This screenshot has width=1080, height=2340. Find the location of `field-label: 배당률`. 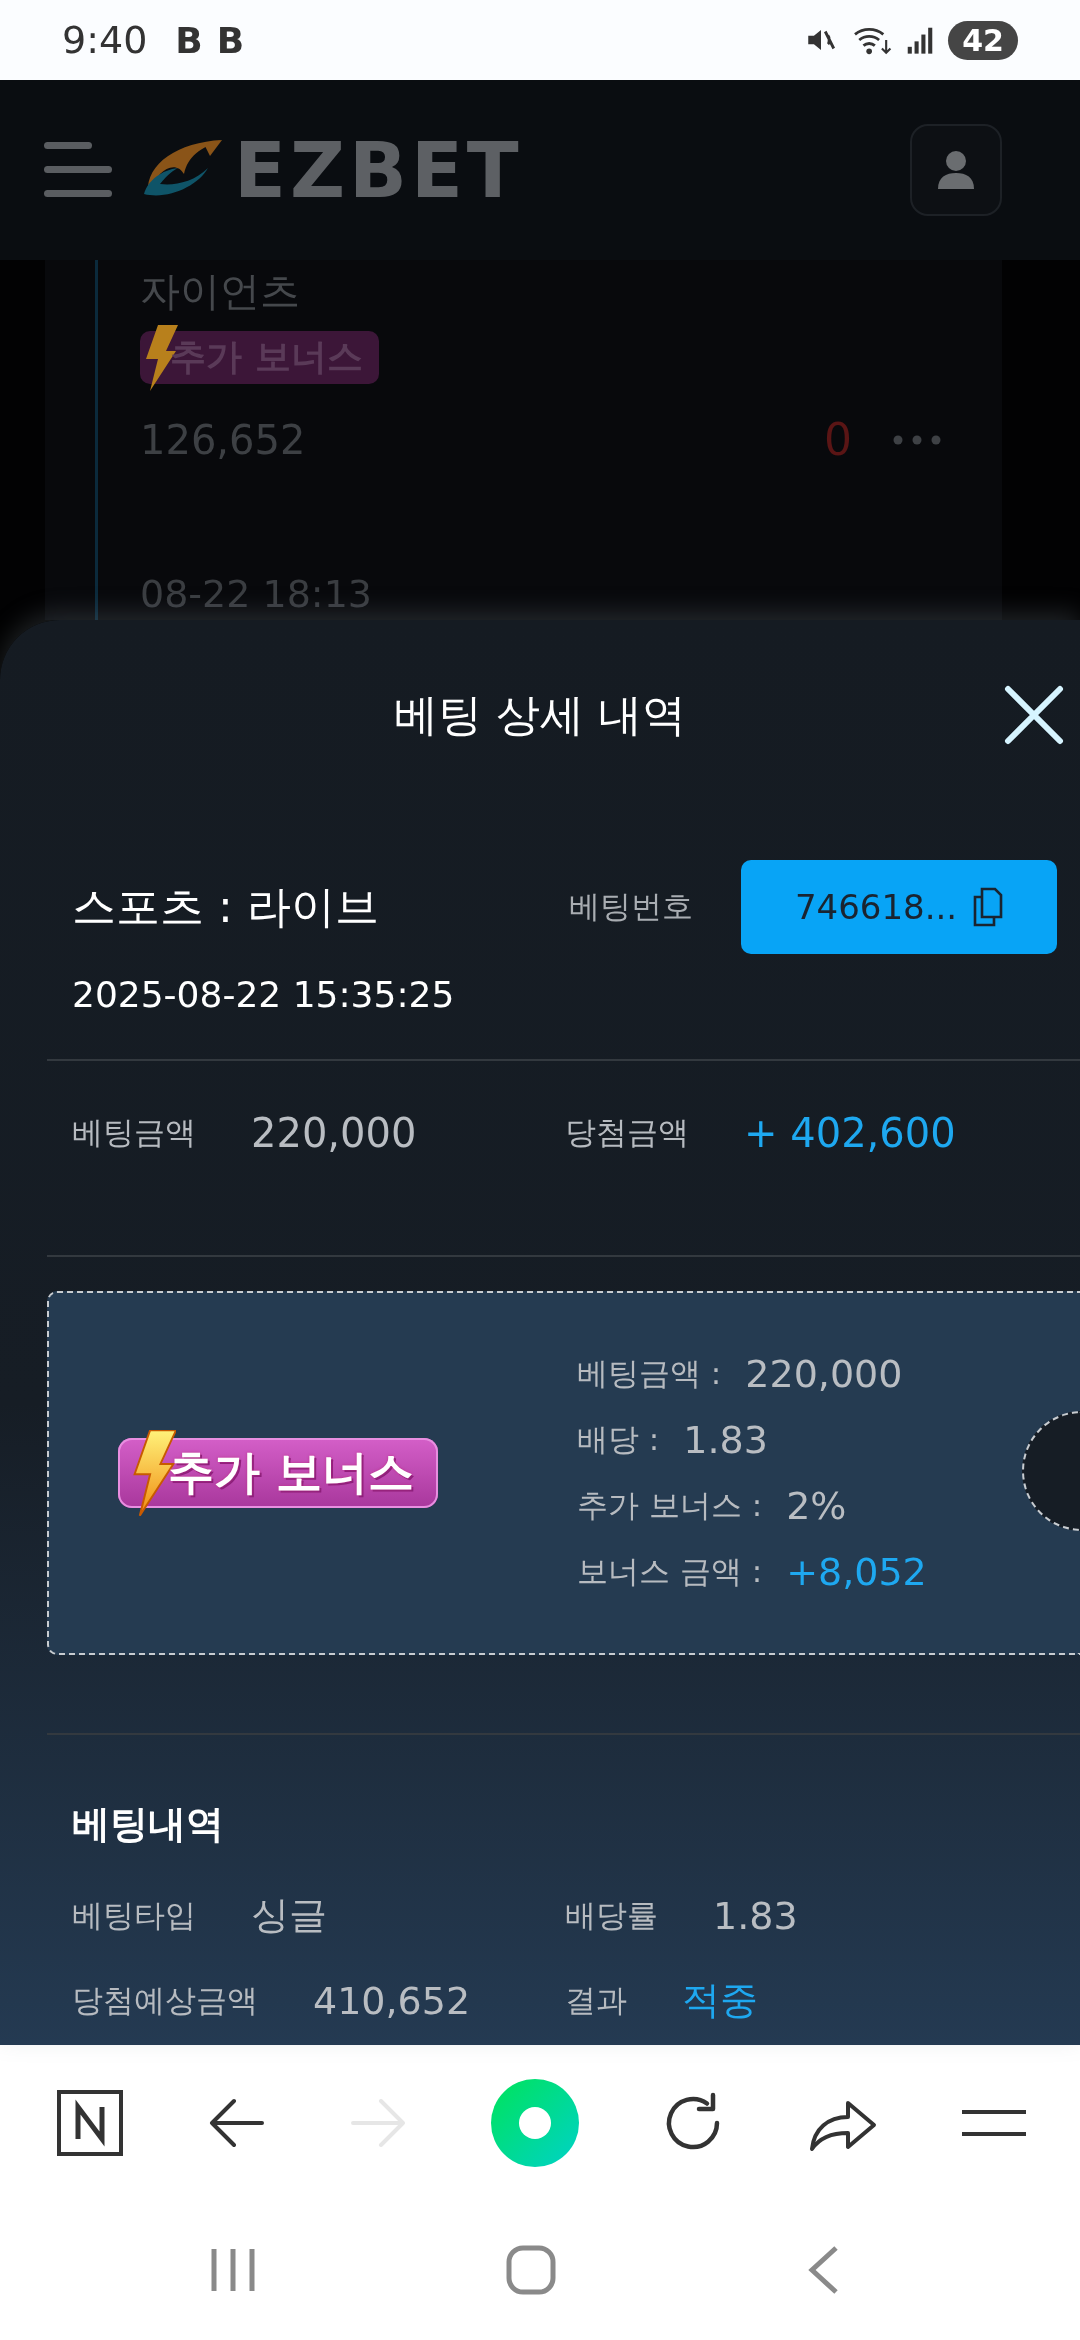

field-label: 배당률 is located at coordinates (611, 1915).